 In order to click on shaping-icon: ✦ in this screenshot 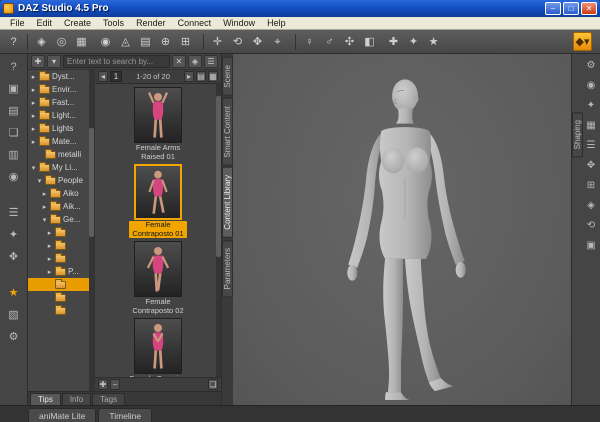, I will do `click(591, 106)`.